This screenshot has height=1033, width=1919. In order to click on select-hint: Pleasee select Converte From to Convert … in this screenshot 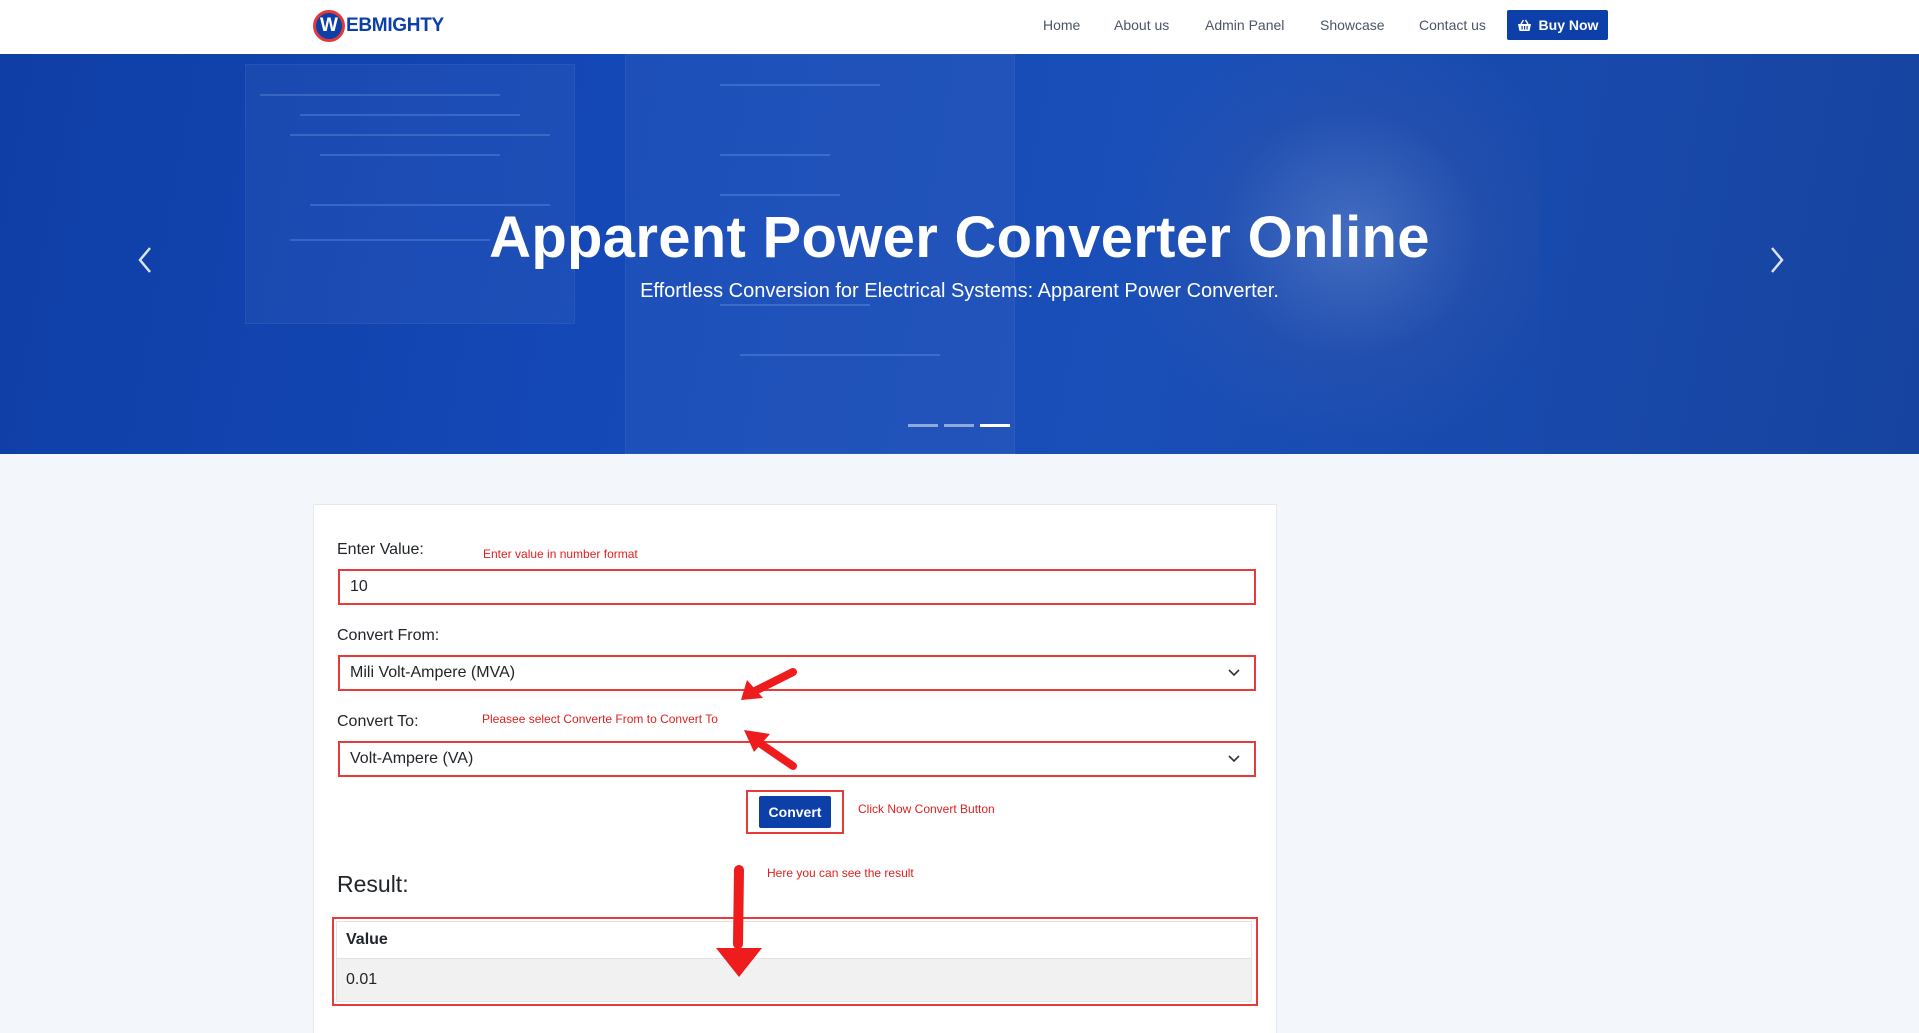, I will do `click(600, 719)`.